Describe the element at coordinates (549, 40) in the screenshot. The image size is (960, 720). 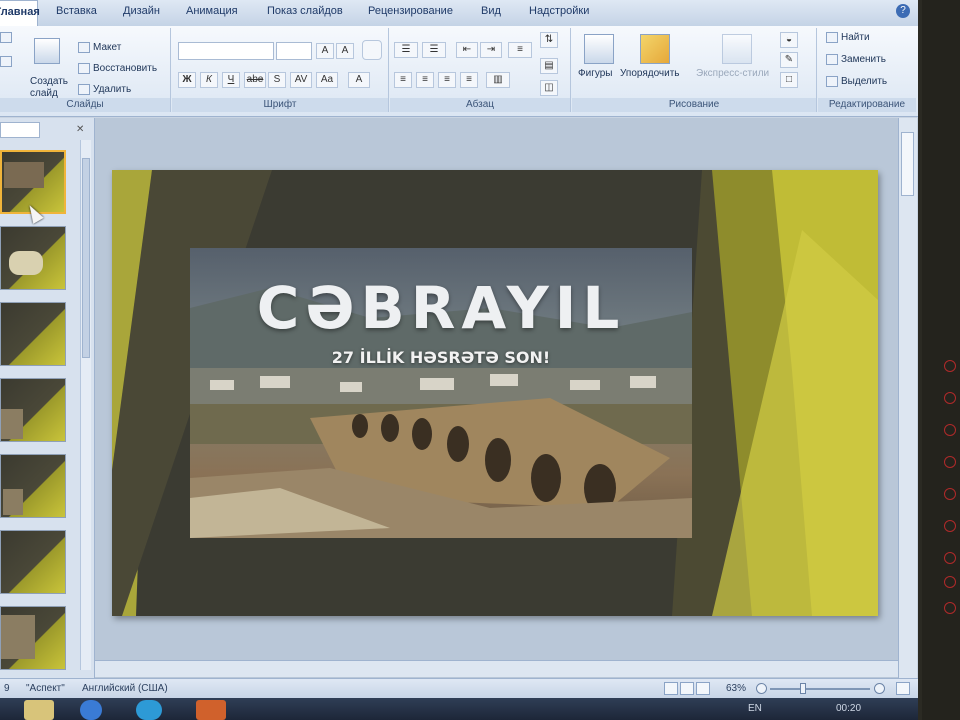
I see `text-direction-icon: ⇅` at that location.